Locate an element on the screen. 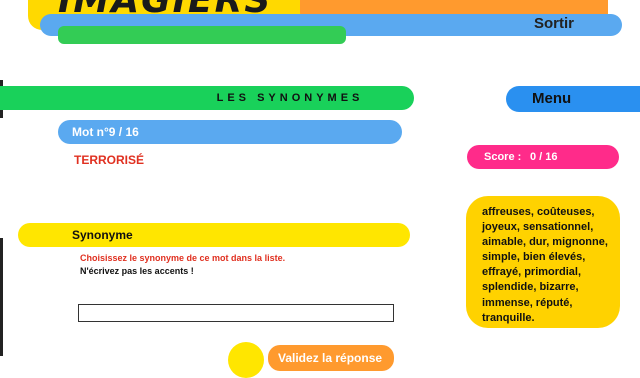 This screenshot has width=640, height=378. menu-label: Menu is located at coordinates (551, 98).